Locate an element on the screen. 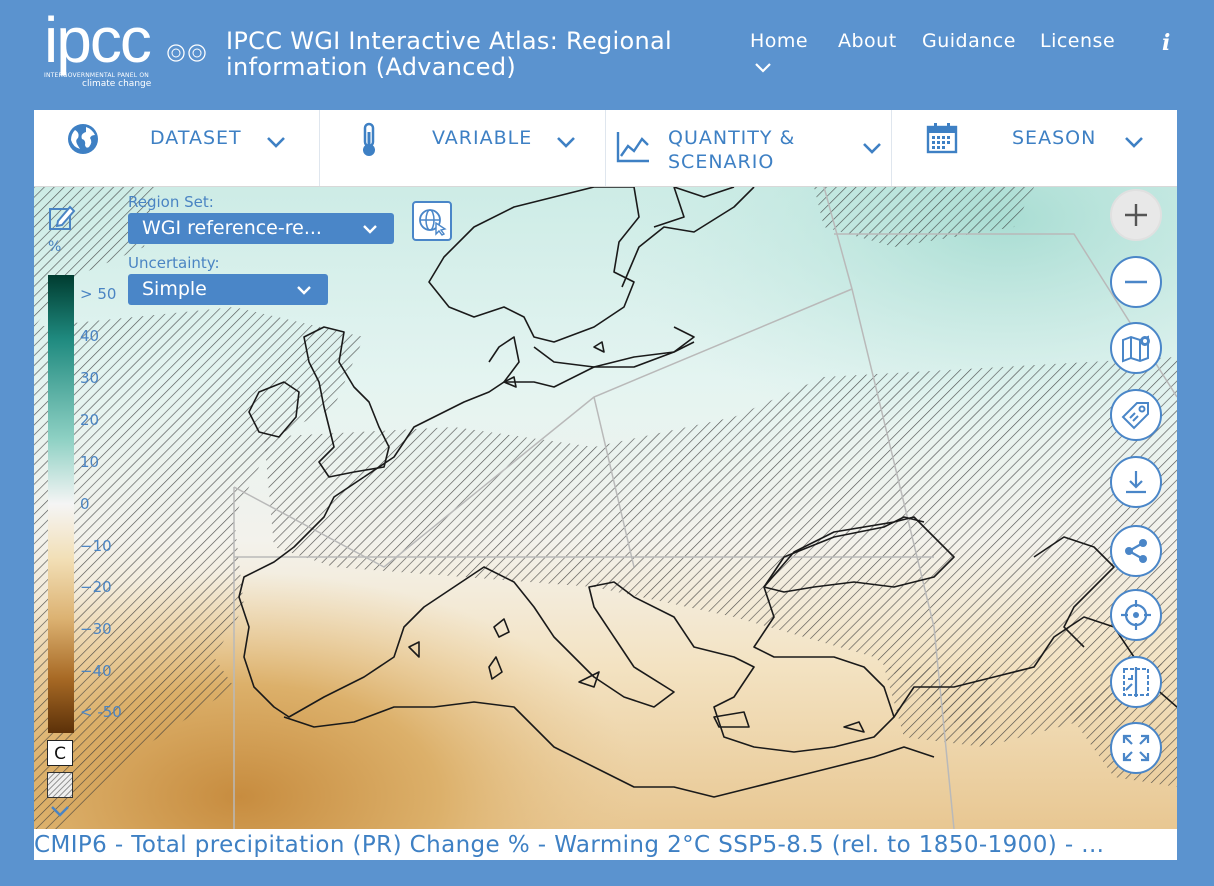 This screenshot has width=1214, height=886. share-button is located at coordinates (1136, 551).